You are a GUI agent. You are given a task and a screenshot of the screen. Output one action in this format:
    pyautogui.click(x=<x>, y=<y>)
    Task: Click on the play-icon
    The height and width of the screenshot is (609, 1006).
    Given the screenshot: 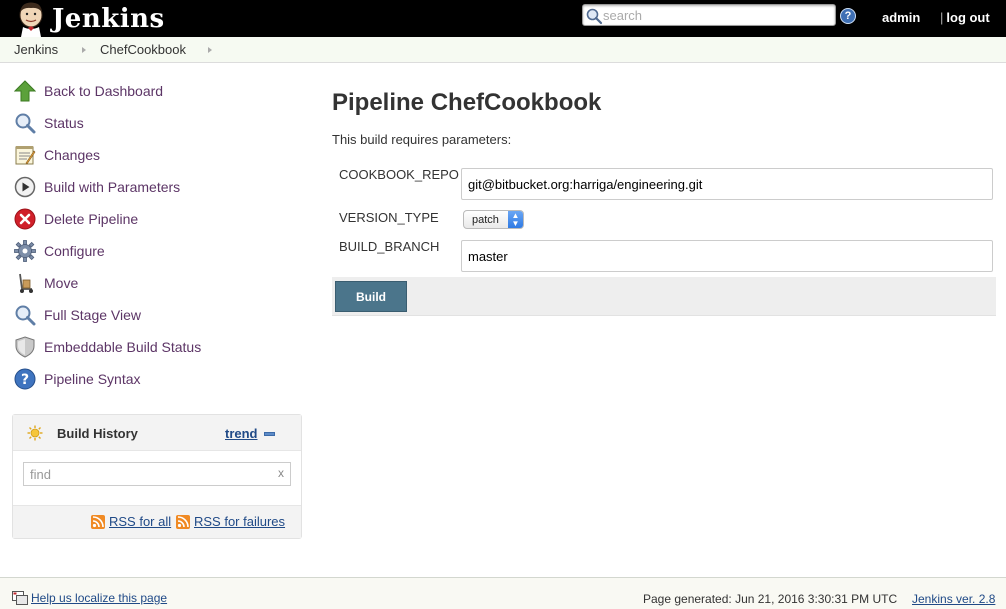 What is the action you would take?
    pyautogui.click(x=25, y=187)
    